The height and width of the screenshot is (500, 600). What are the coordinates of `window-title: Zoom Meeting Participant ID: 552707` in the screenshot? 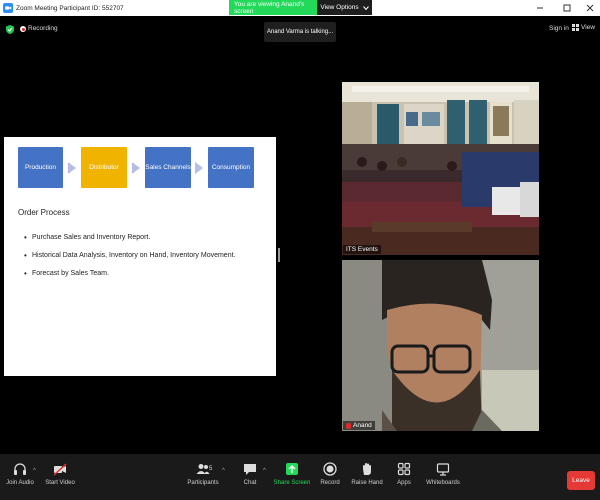 It's located at (70, 8).